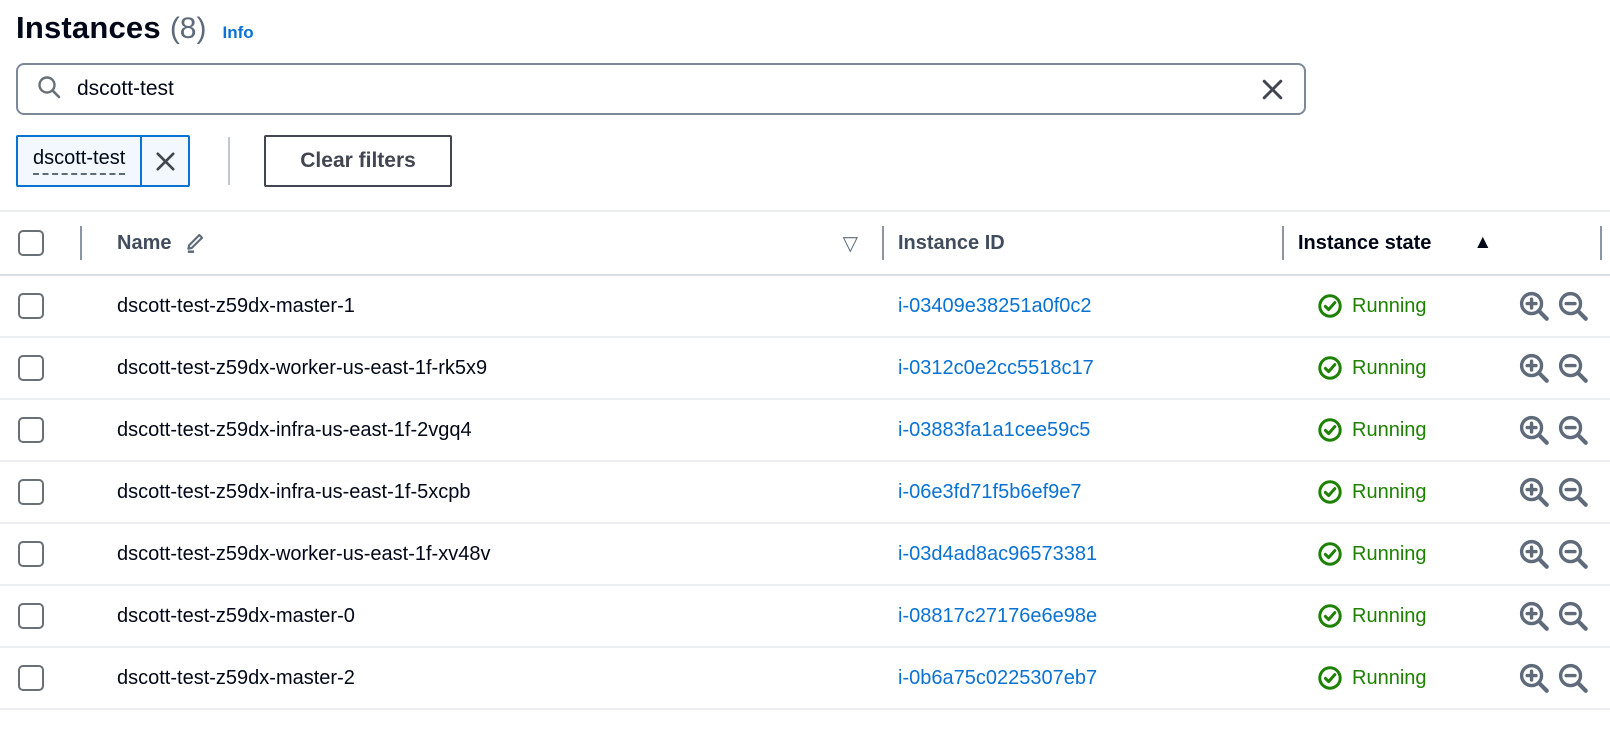  I want to click on instance-id-link: i-0b6a75c0225307eb7, so click(997, 678).